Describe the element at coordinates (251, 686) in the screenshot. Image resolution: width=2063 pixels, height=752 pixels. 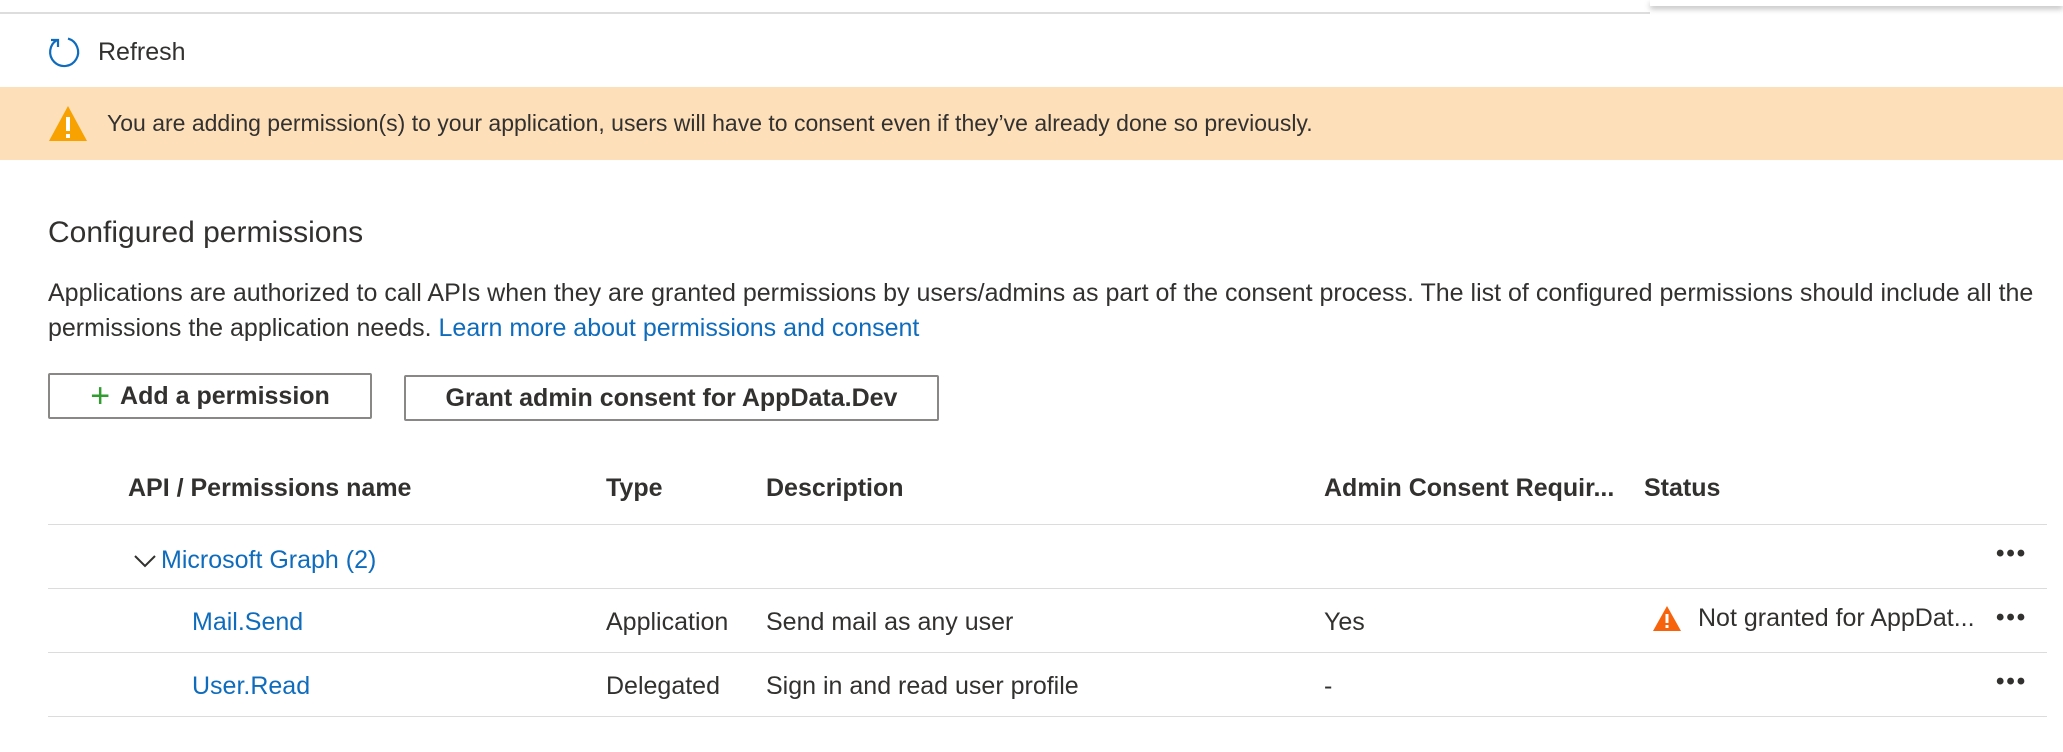
I see `permission-name-user-read: User.Read` at that location.